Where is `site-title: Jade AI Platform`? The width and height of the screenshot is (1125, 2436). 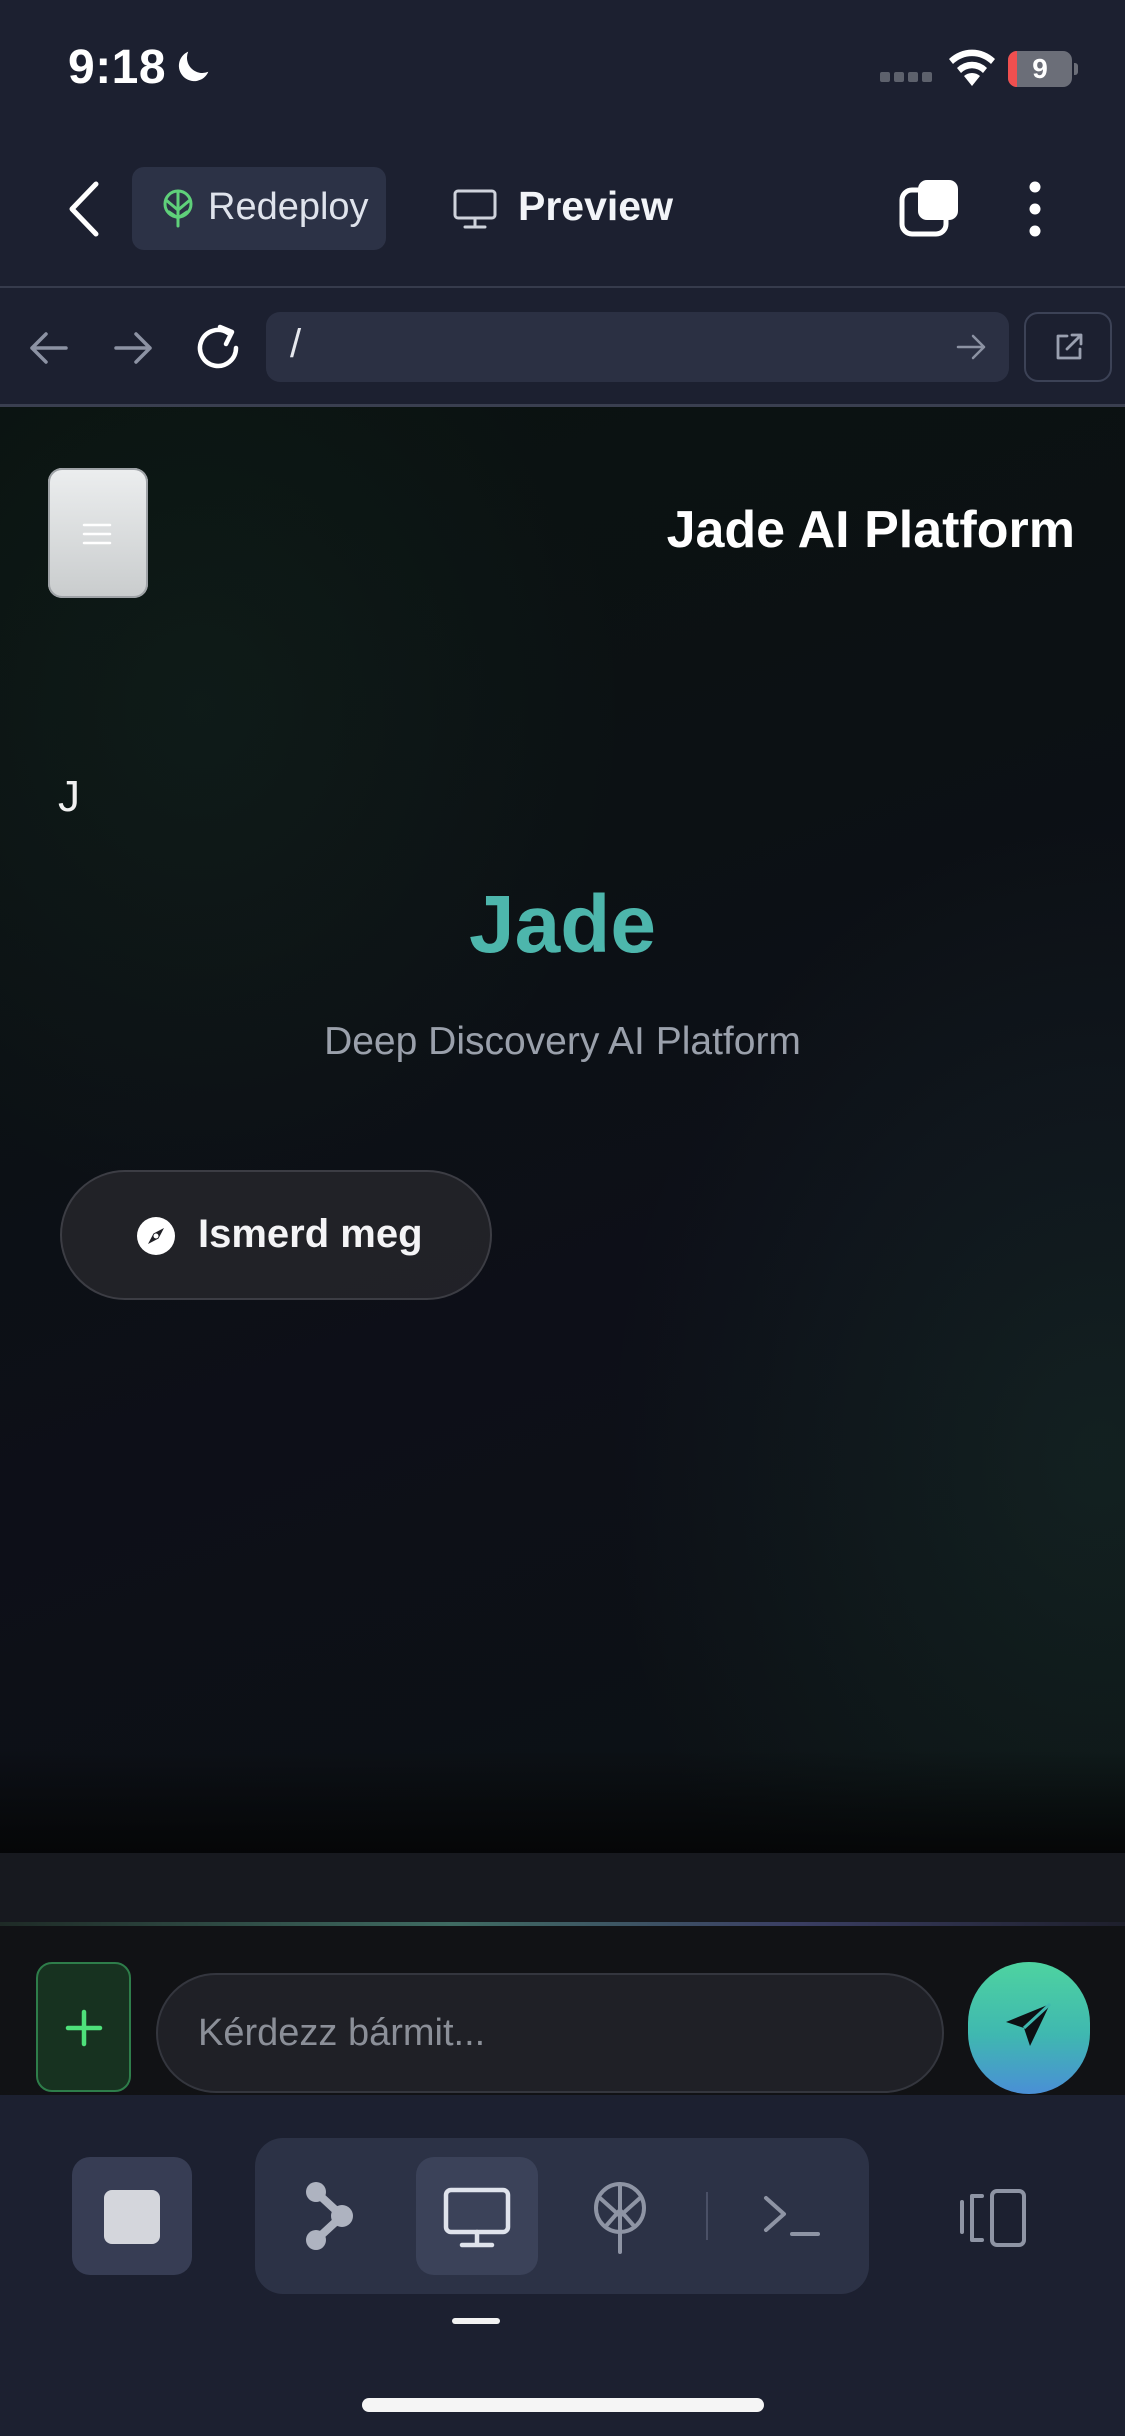
site-title: Jade AI Platform is located at coordinates (870, 530).